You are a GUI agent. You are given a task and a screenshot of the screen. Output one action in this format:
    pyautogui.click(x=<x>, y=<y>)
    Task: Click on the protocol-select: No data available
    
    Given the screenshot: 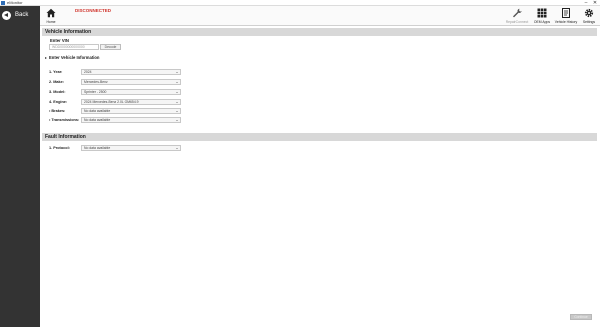 What is the action you would take?
    pyautogui.click(x=131, y=148)
    